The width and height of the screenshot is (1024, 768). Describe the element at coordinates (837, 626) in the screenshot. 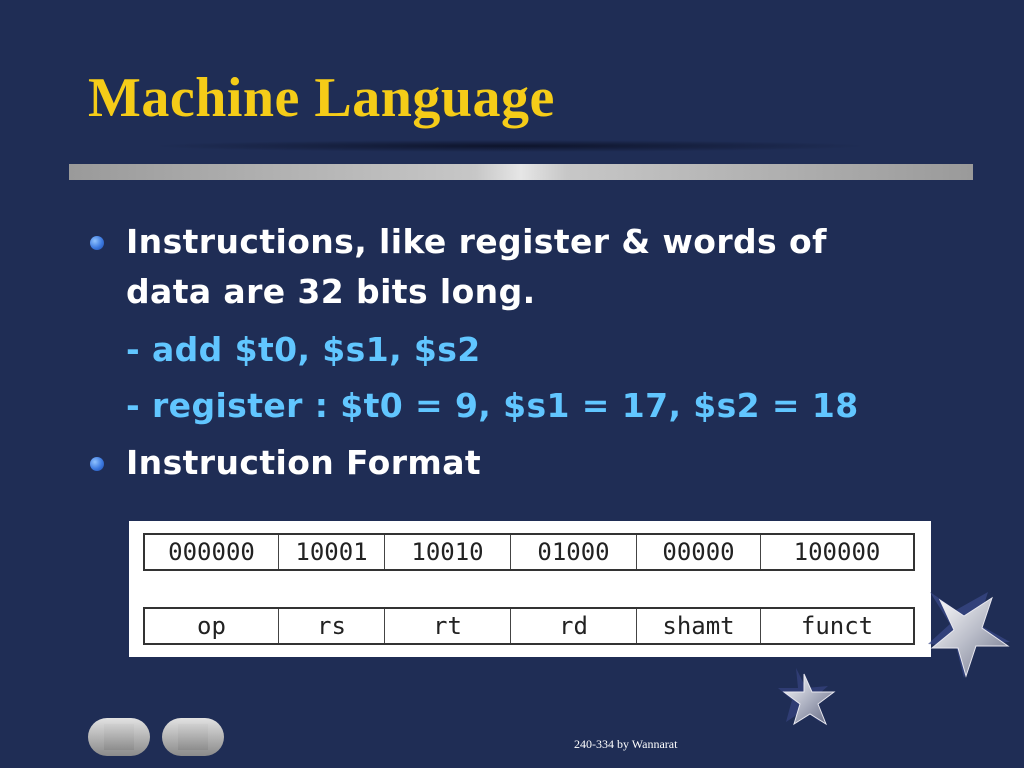

I see `field-funct: funct` at that location.